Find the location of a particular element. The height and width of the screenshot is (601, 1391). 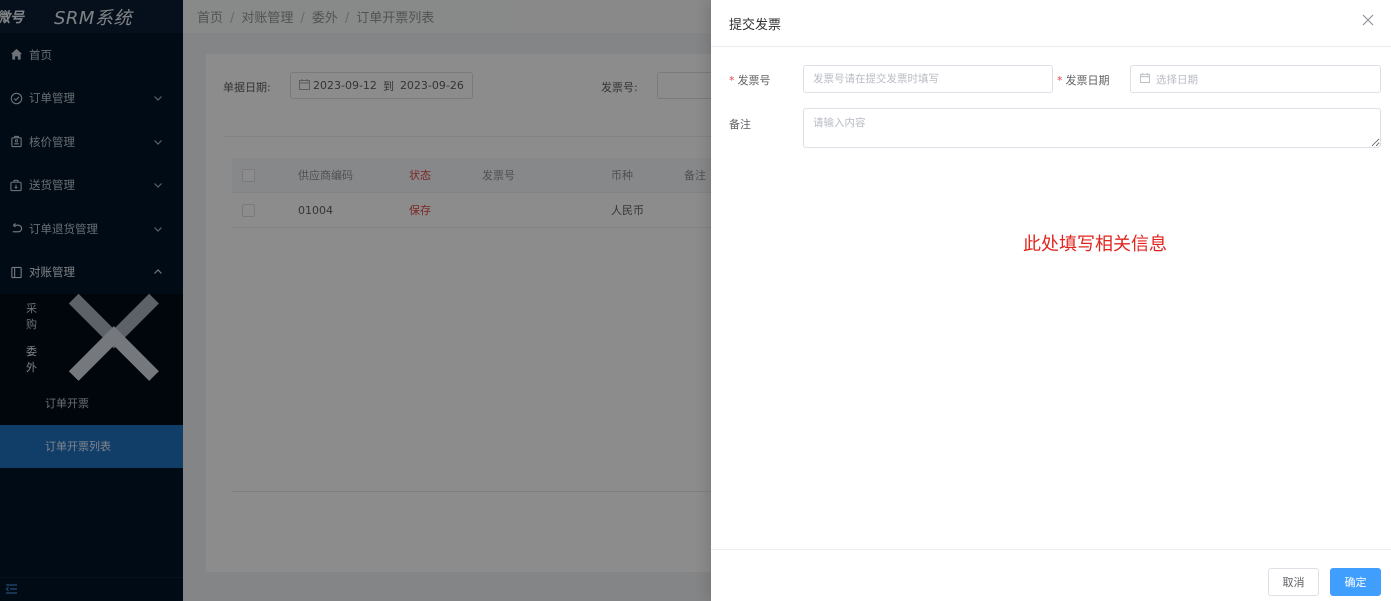

table-row: 01004 保存 人民币 is located at coordinates (482, 210).